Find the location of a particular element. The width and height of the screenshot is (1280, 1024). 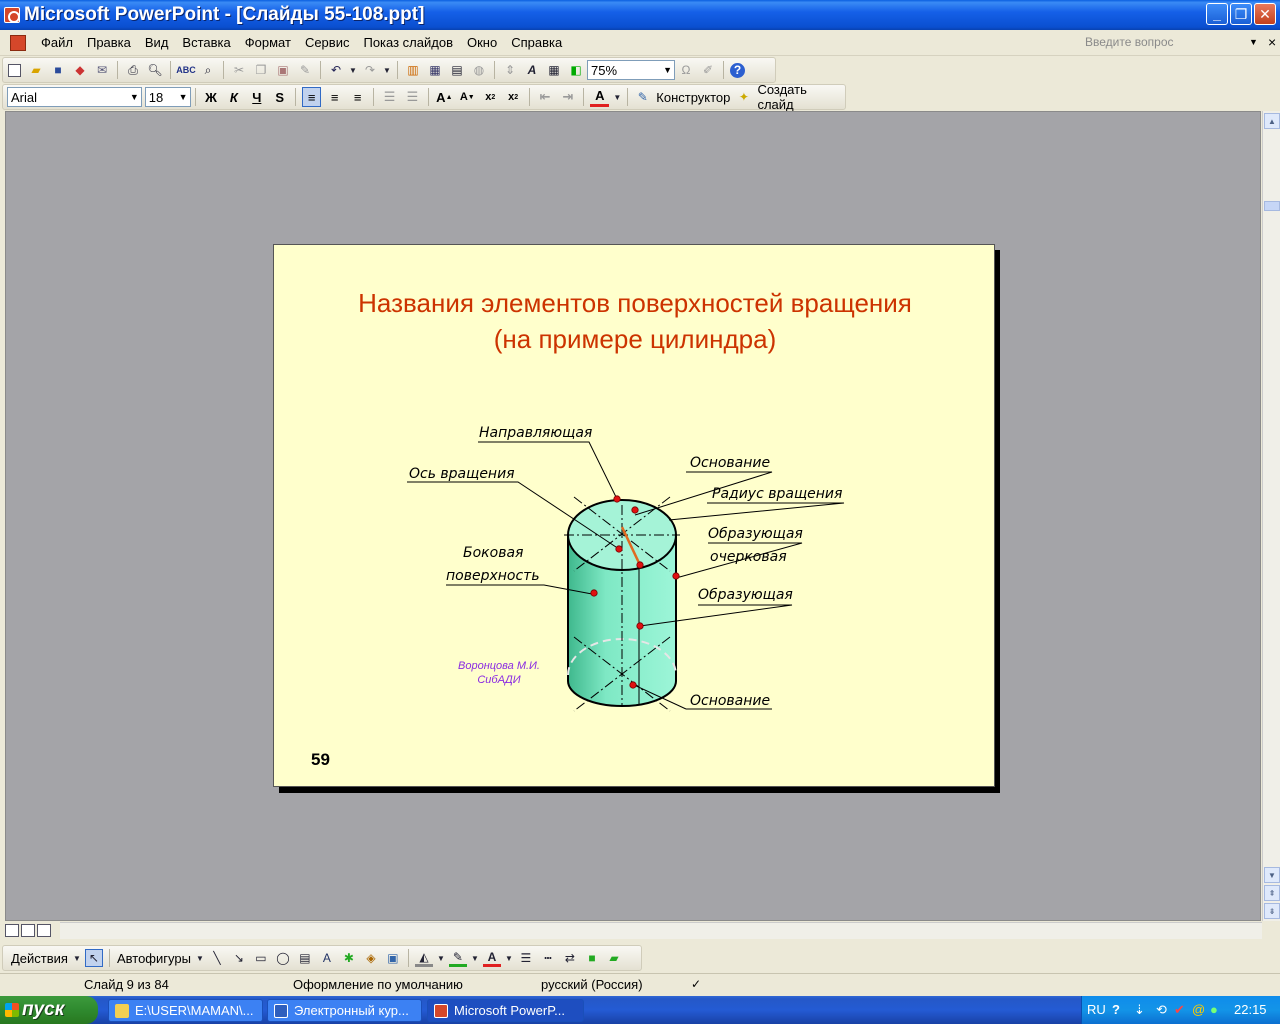

menu-file: Файл is located at coordinates (57, 42).